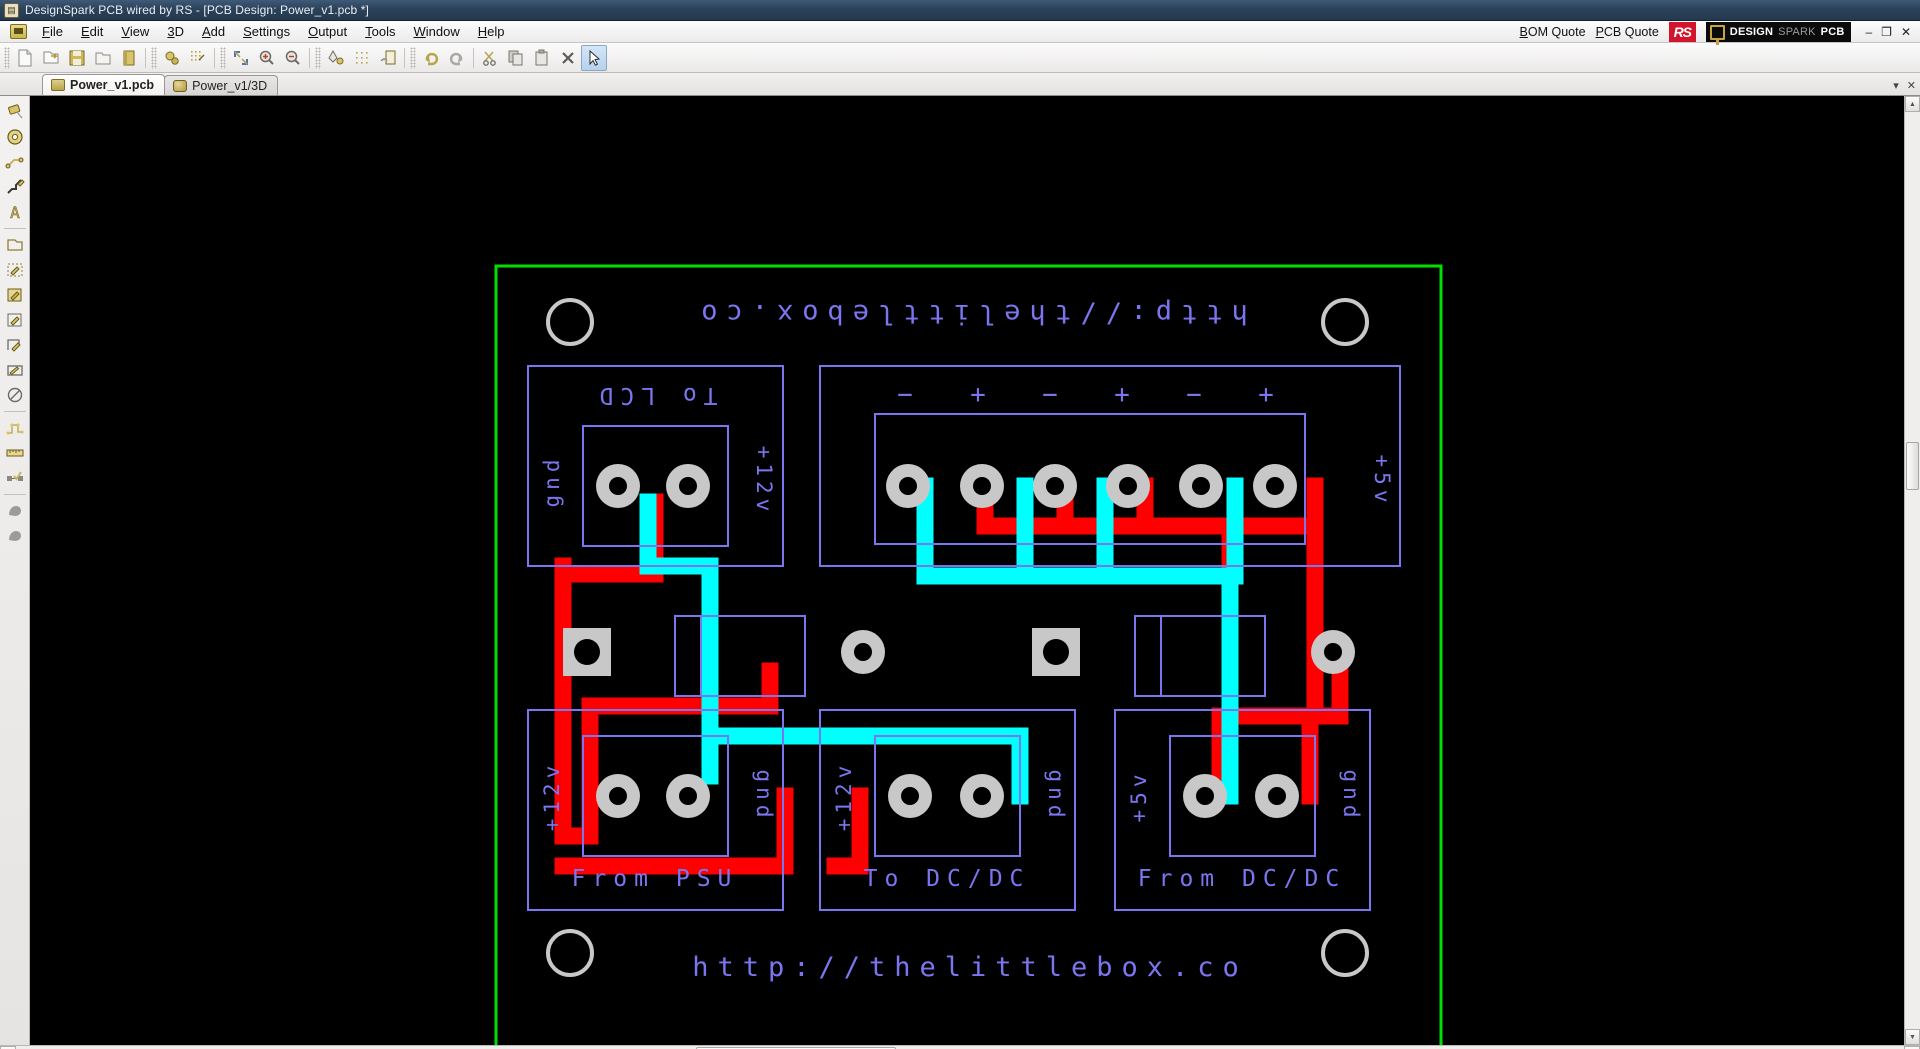  Describe the element at coordinates (1627, 32) in the screenshot. I see `pcb-quote-link: PCB Quote` at that location.